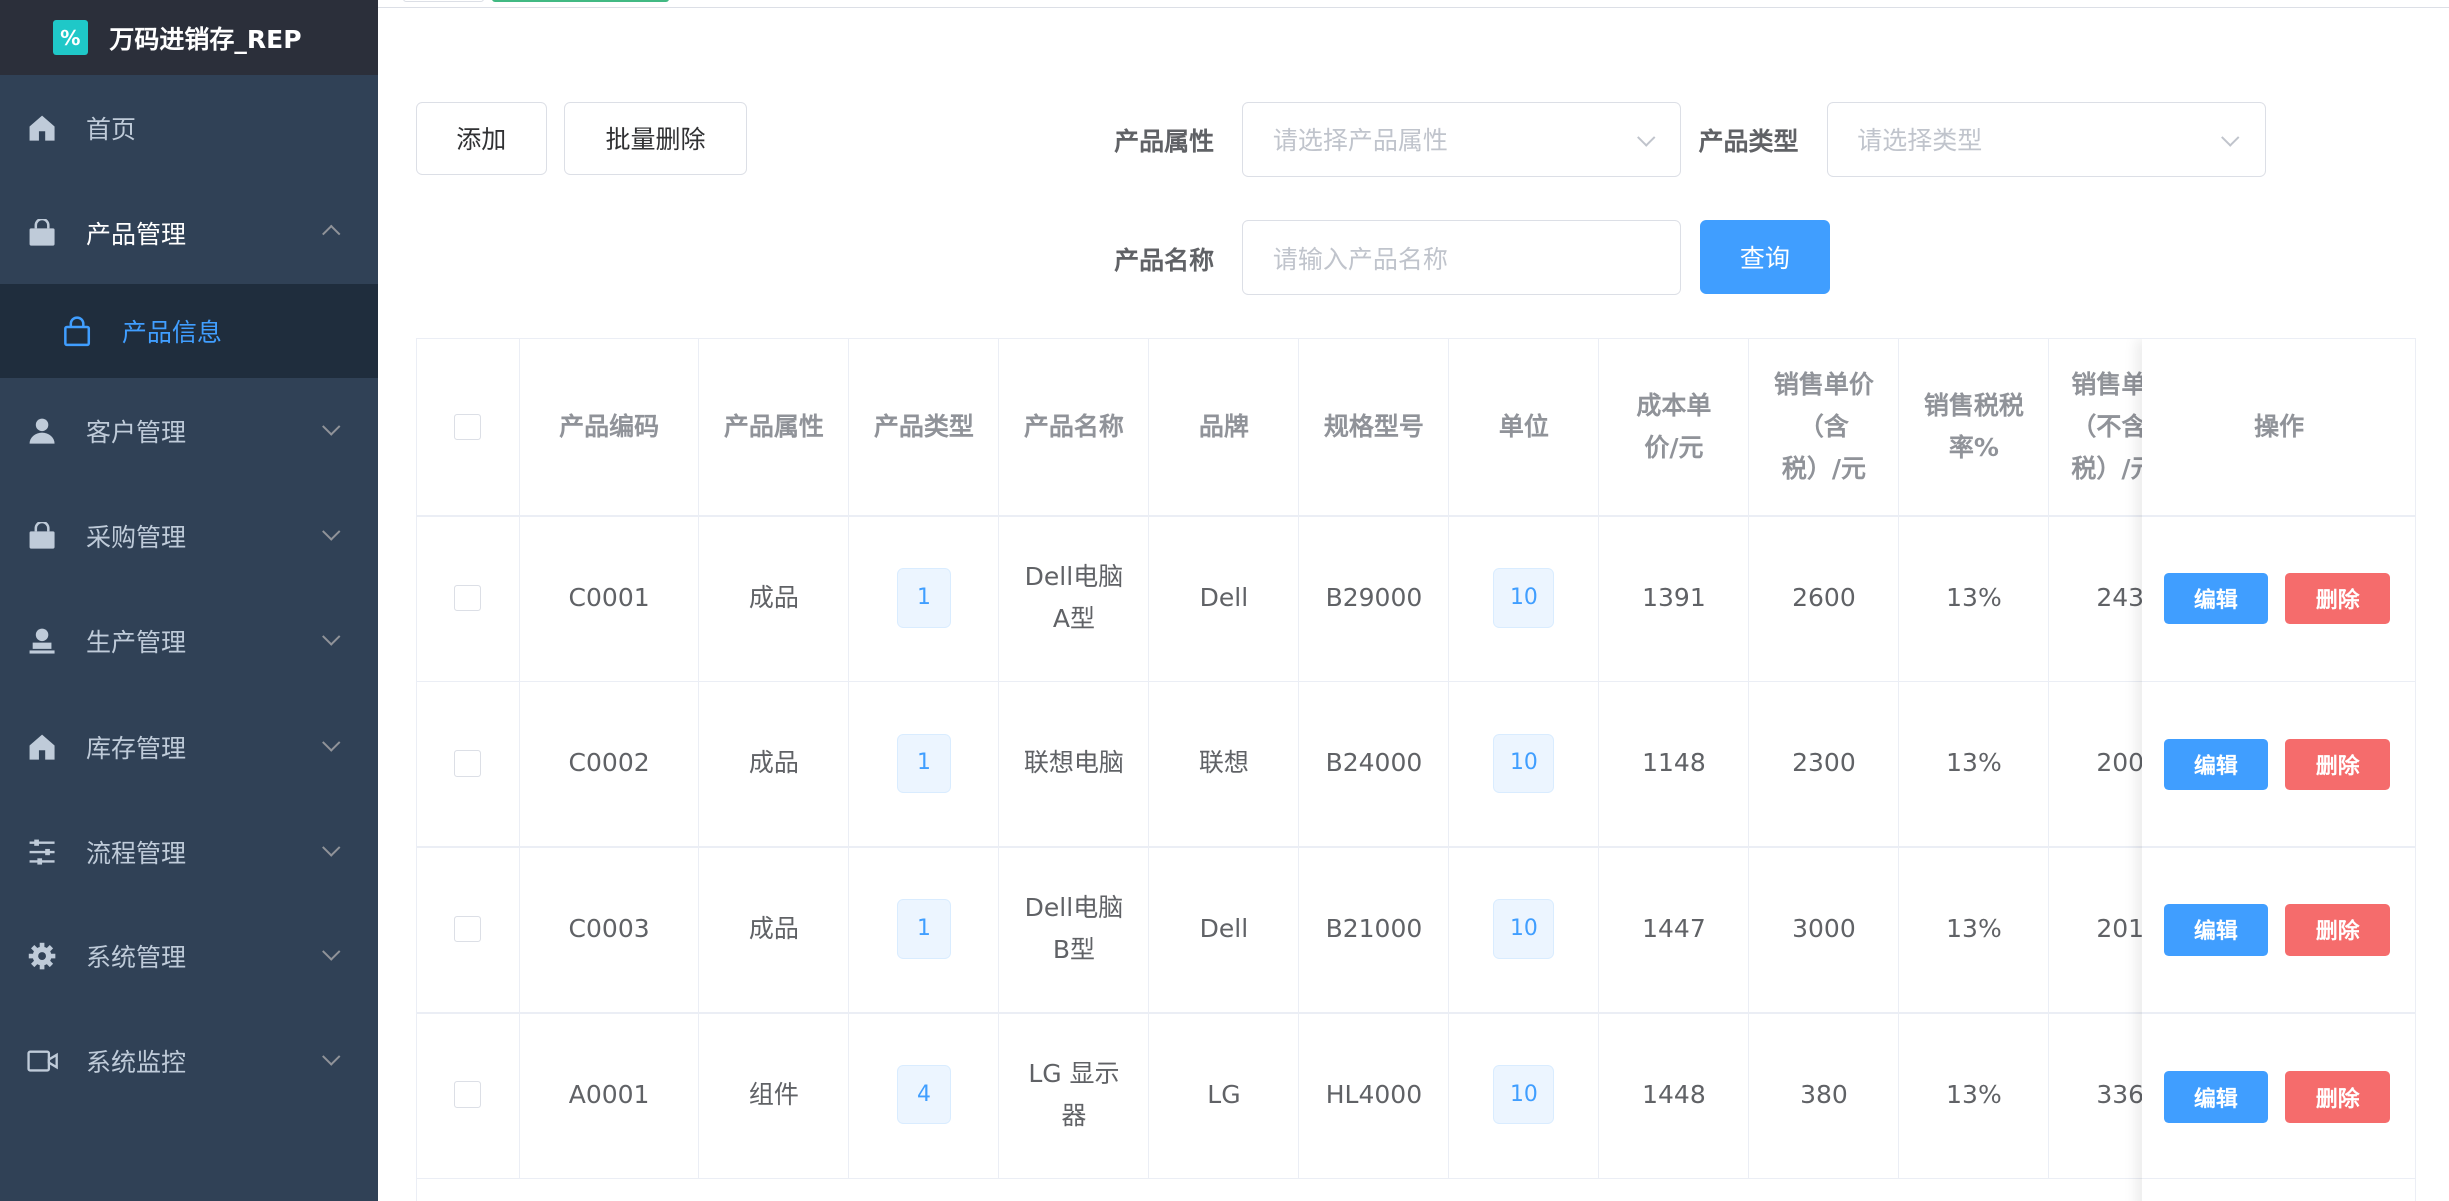 The image size is (2449, 1201). I want to click on sidebar-item-customers: 客户管理, so click(189, 432).